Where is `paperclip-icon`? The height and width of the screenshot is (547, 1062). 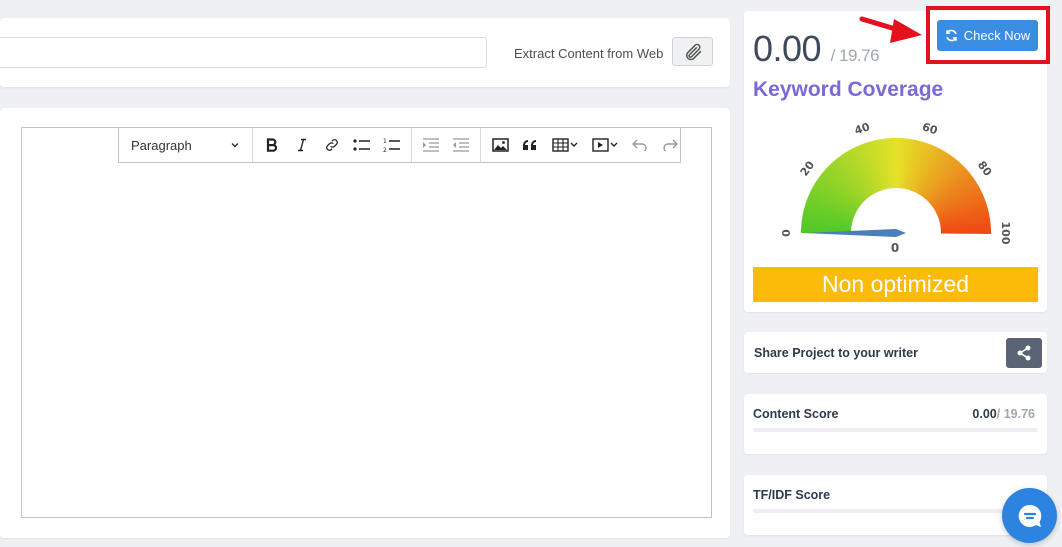 paperclip-icon is located at coordinates (693, 51).